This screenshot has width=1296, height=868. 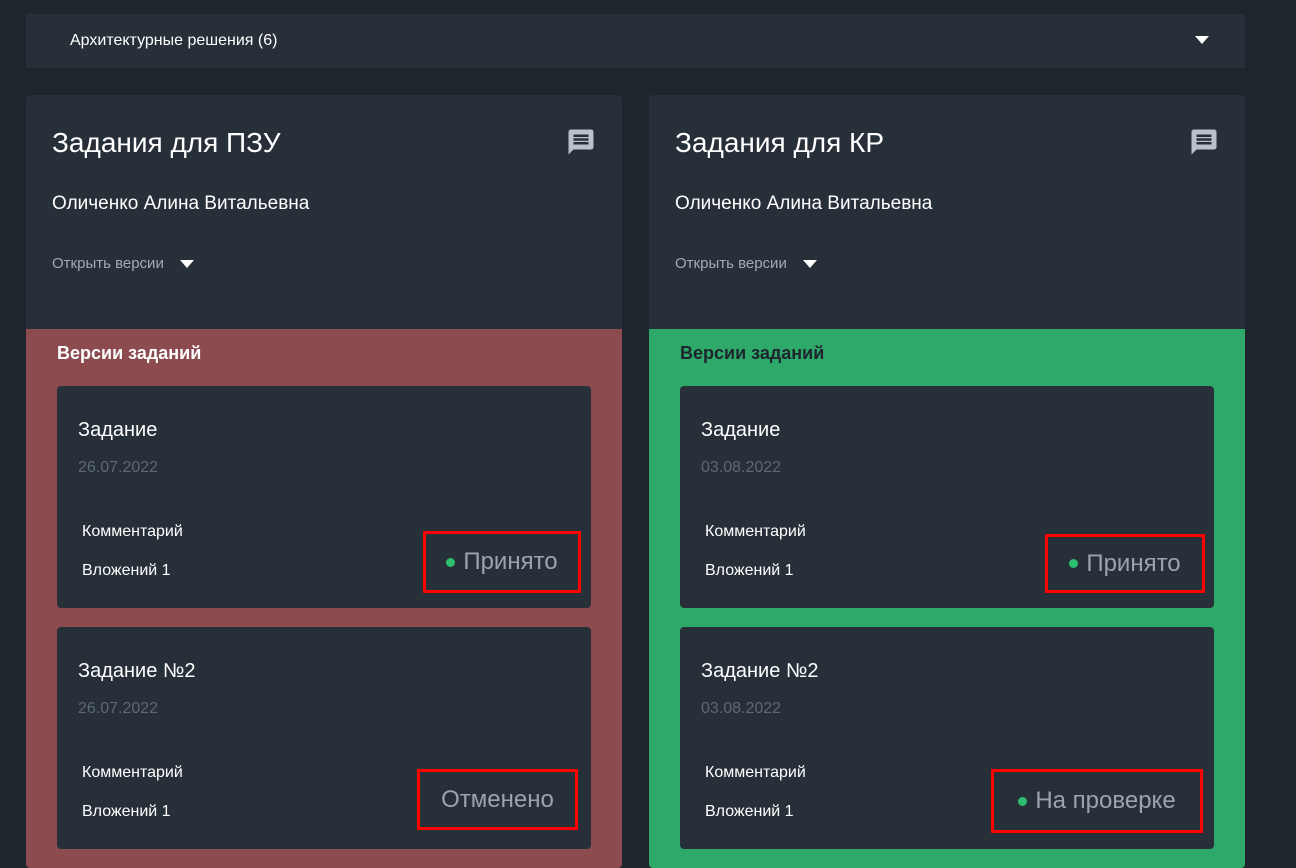 I want to click on status-text: На проверке, so click(x=1105, y=800).